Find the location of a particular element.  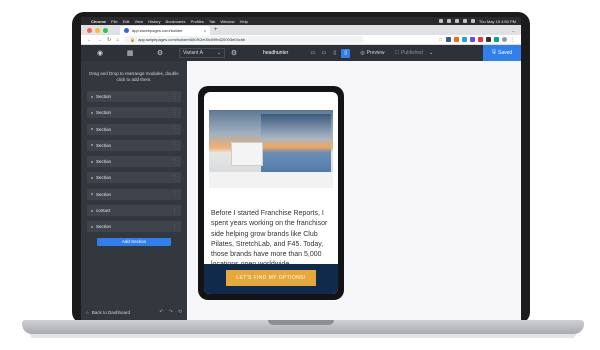

tablet-icon: ▯ is located at coordinates (334, 53).